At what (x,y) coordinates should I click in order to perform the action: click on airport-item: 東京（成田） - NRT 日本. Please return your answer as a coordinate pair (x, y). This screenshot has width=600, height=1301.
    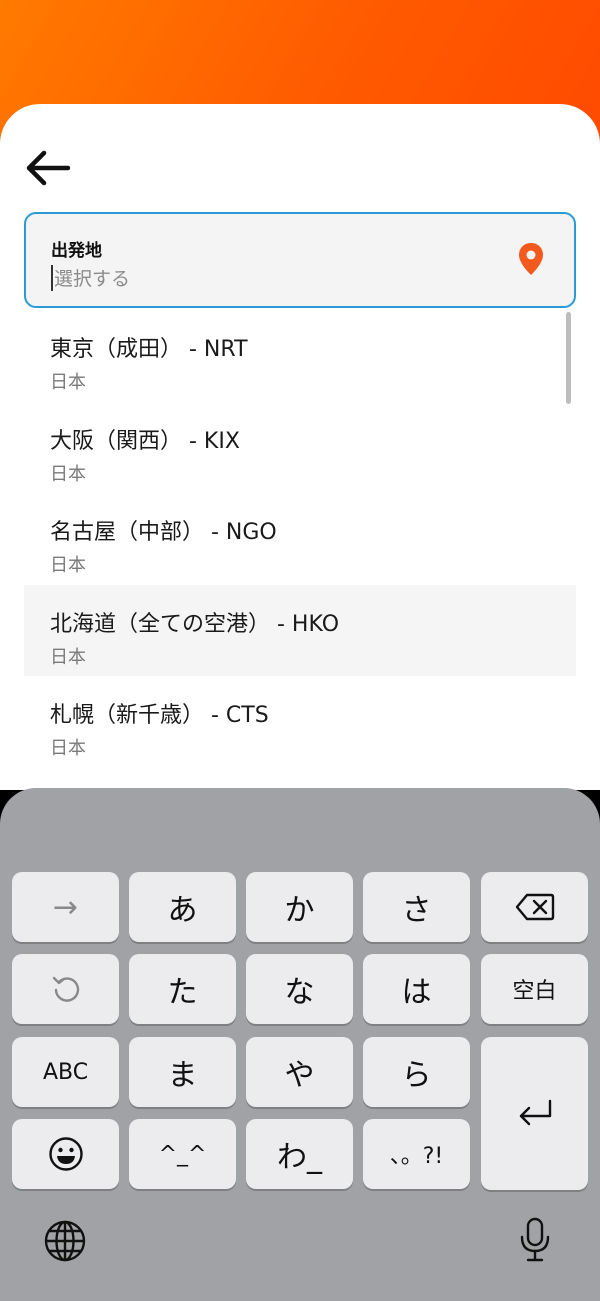
    Looking at the image, I should click on (300, 356).